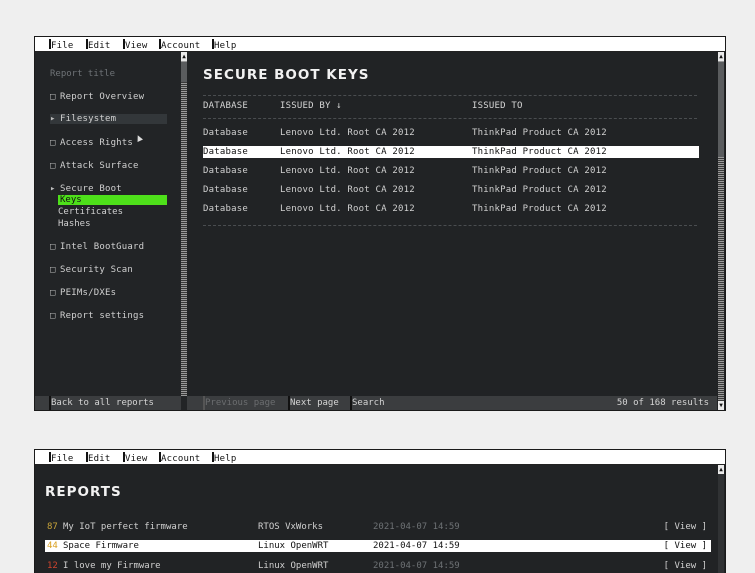 The image size is (755, 573). Describe the element at coordinates (52, 566) in the screenshot. I see `report-score: 12` at that location.